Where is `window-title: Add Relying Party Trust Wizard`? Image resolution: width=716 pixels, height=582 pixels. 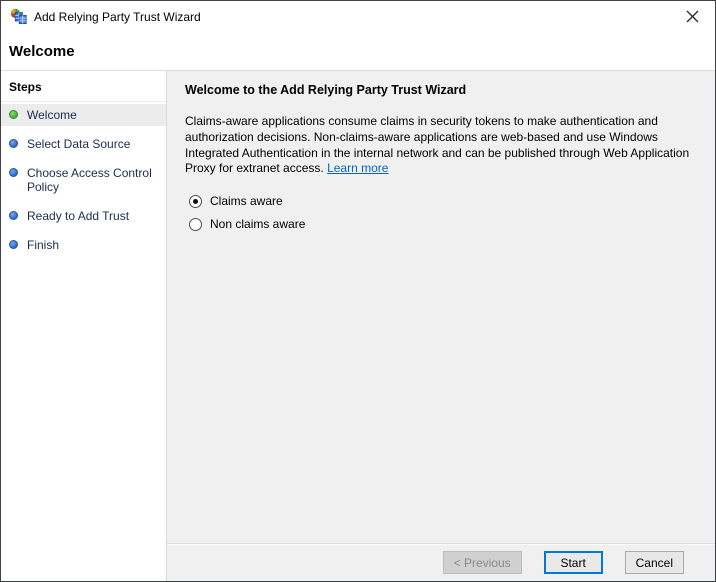 window-title: Add Relying Party Trust Wizard is located at coordinates (117, 16).